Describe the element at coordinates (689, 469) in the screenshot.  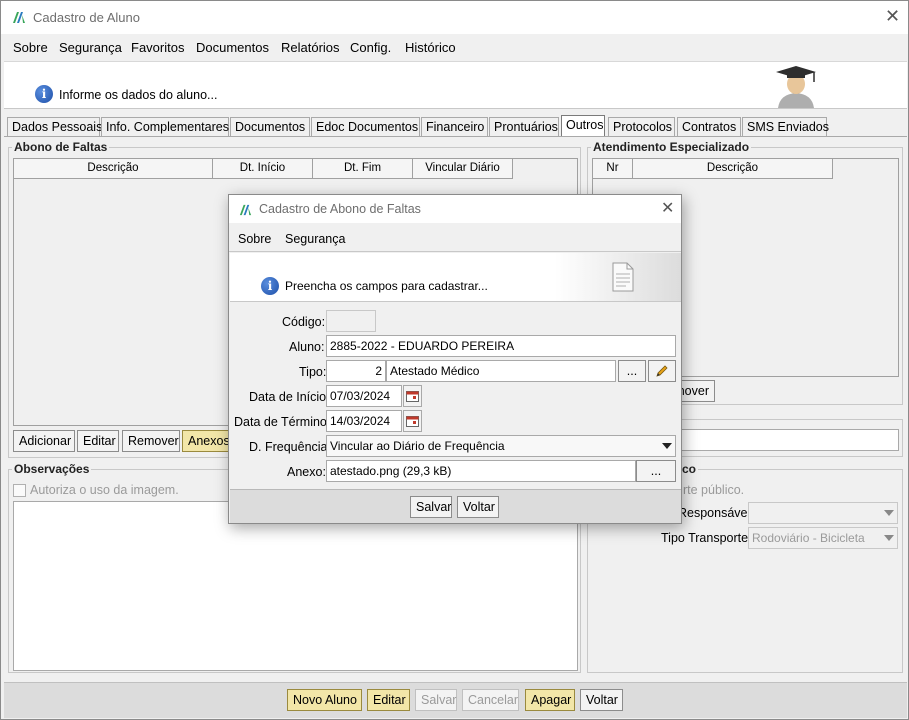
I see `transporte-title: co` at that location.